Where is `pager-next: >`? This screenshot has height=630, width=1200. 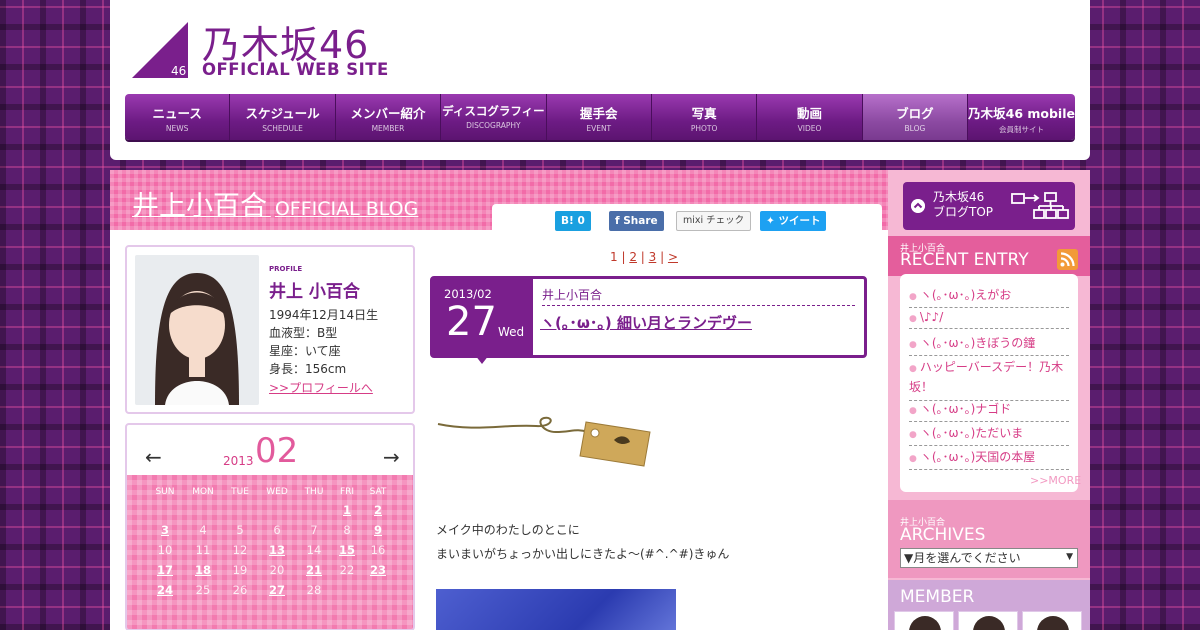
pager-next: > is located at coordinates (673, 257).